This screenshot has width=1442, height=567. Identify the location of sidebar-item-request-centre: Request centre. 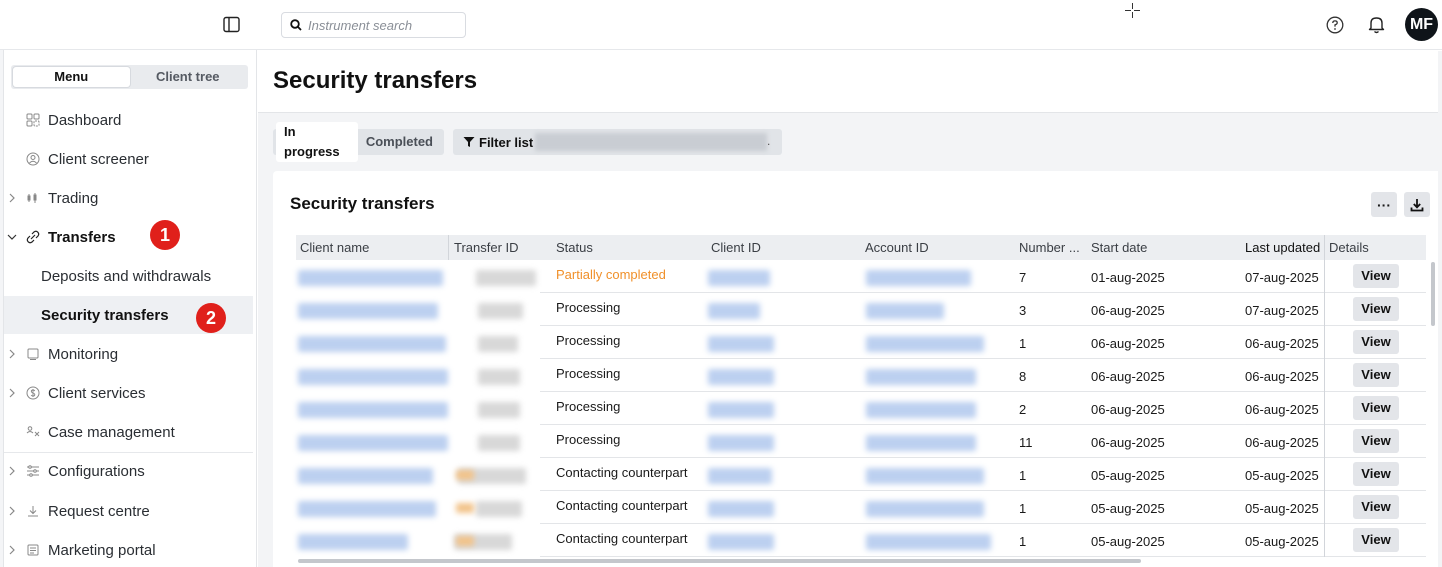
(128, 511).